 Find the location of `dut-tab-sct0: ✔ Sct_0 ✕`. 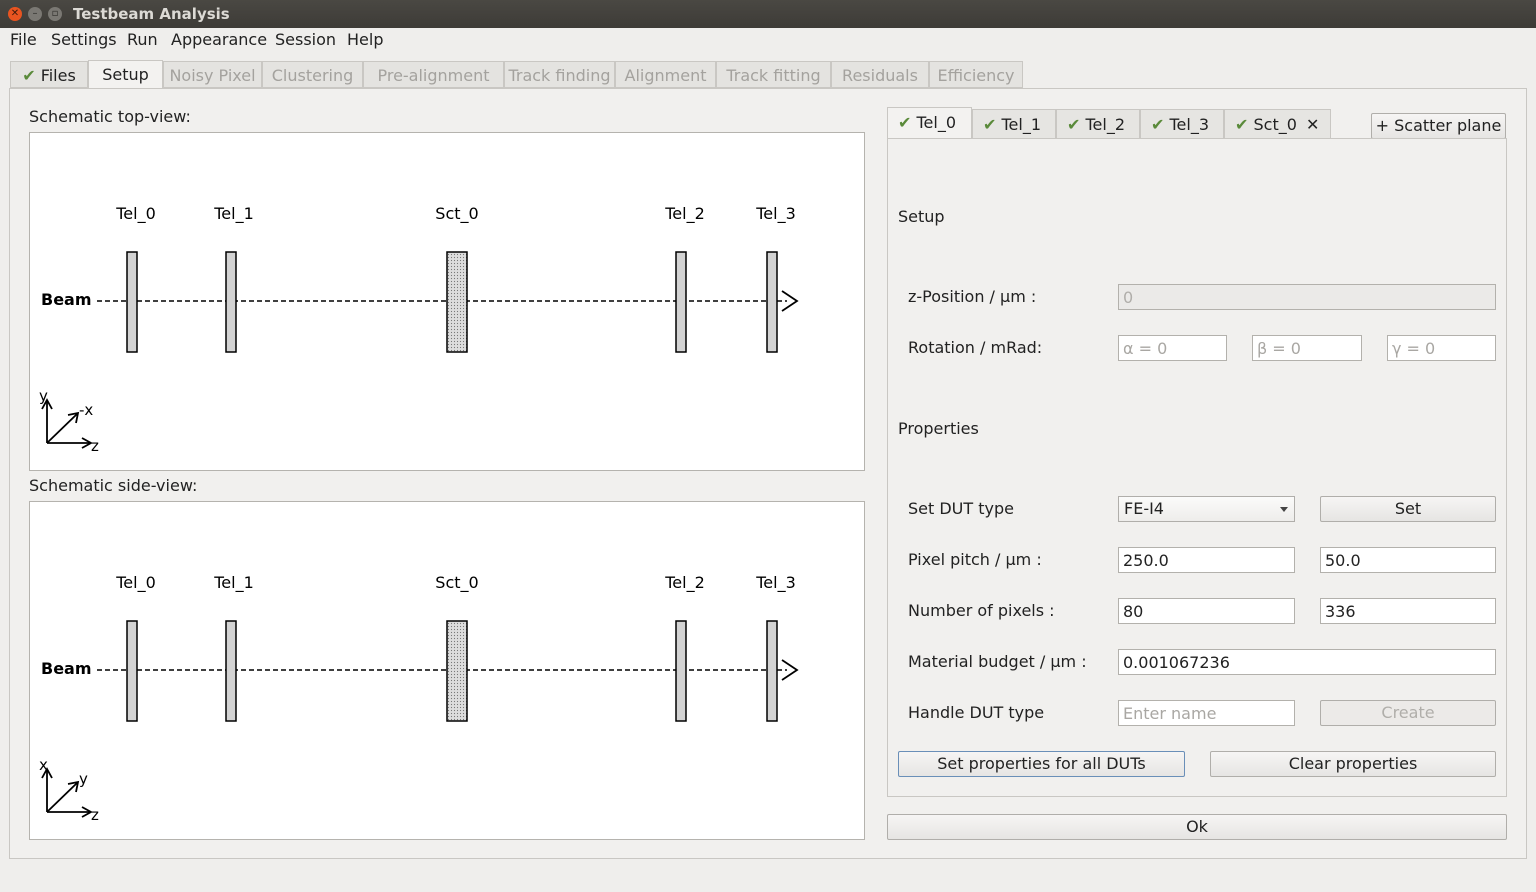

dut-tab-sct0: ✔ Sct_0 ✕ is located at coordinates (1277, 124).